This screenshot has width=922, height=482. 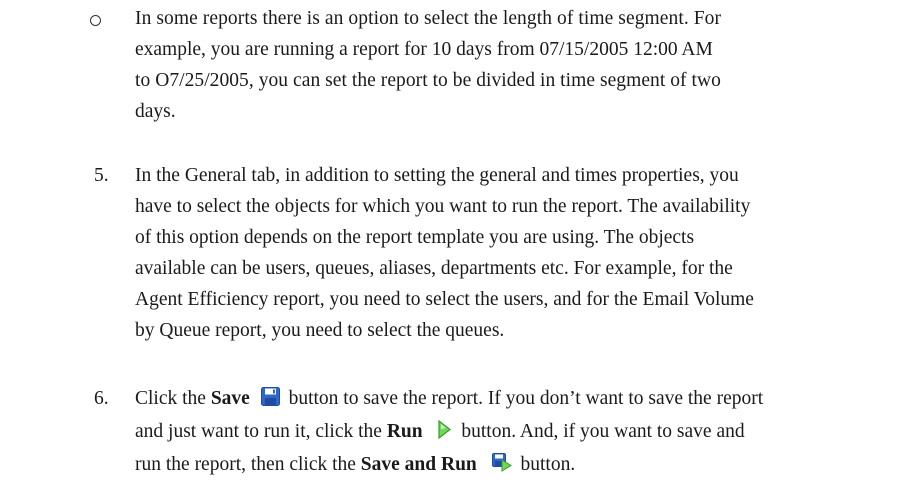 I want to click on floppy-disk-icon, so click(x=270, y=400).